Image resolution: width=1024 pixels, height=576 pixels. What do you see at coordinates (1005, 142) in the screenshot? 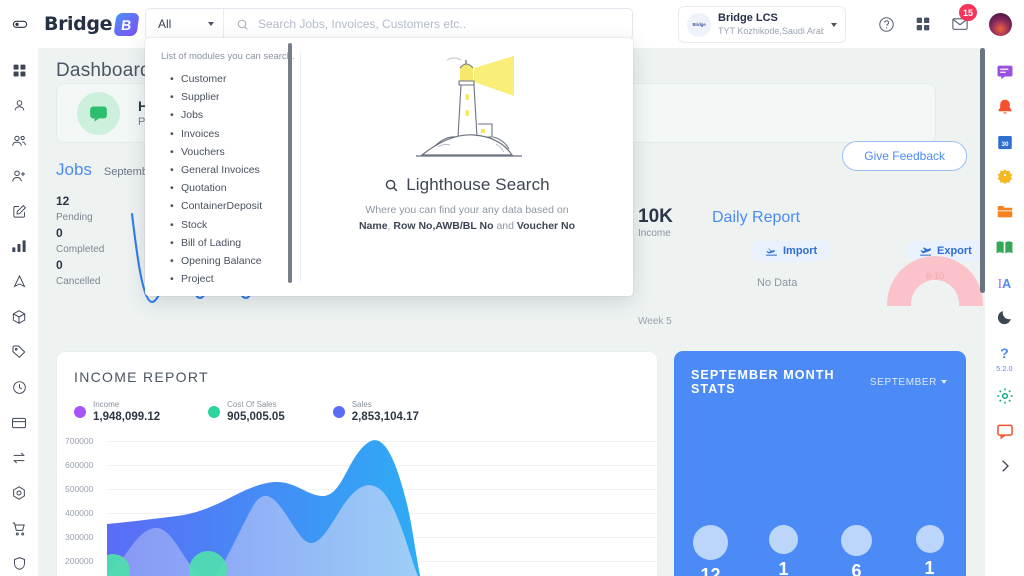
I see `rail-item-calendar: 30` at bounding box center [1005, 142].